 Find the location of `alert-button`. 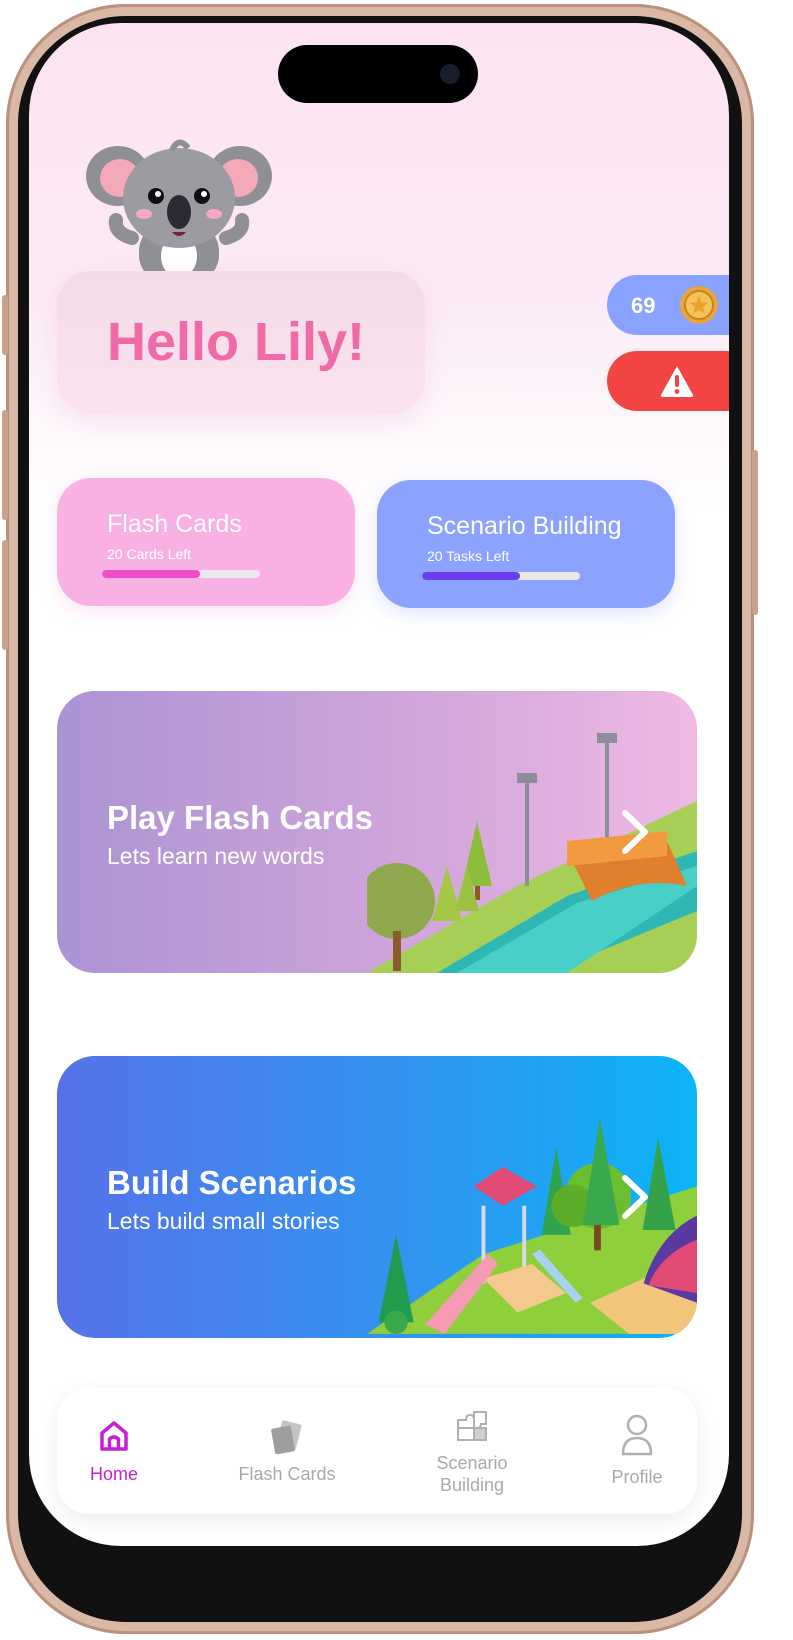

alert-button is located at coordinates (668, 381).